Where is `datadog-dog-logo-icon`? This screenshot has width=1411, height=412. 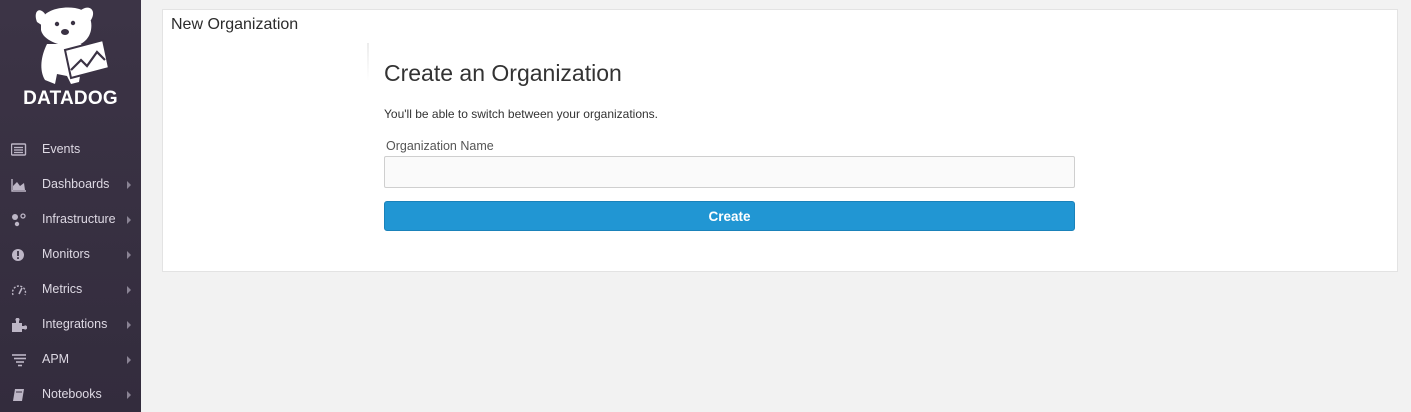 datadog-dog-logo-icon is located at coordinates (73, 45).